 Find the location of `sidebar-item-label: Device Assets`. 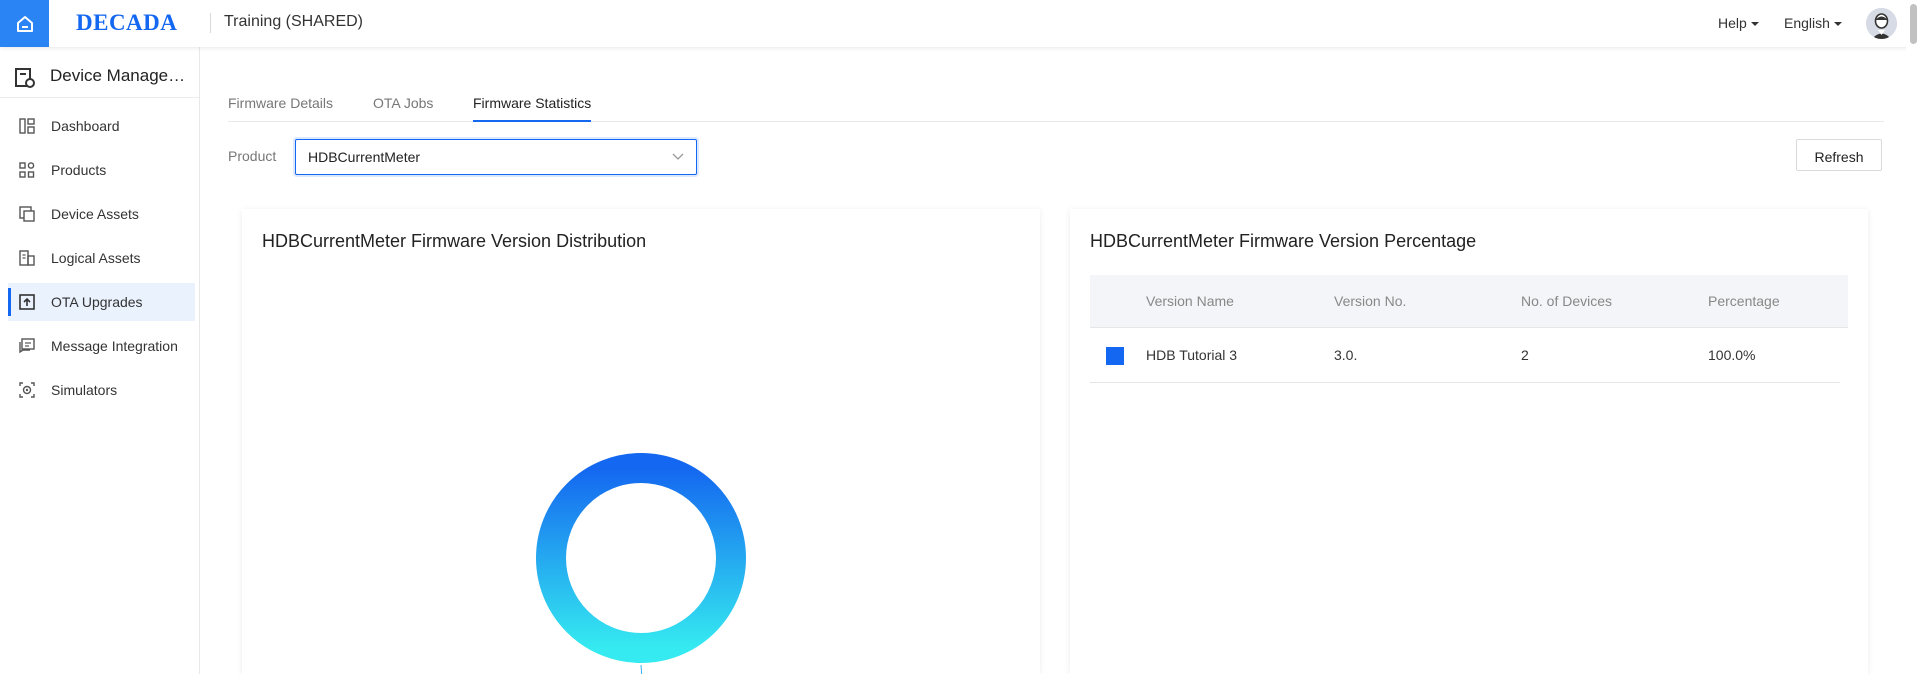

sidebar-item-label: Device Assets is located at coordinates (95, 214).